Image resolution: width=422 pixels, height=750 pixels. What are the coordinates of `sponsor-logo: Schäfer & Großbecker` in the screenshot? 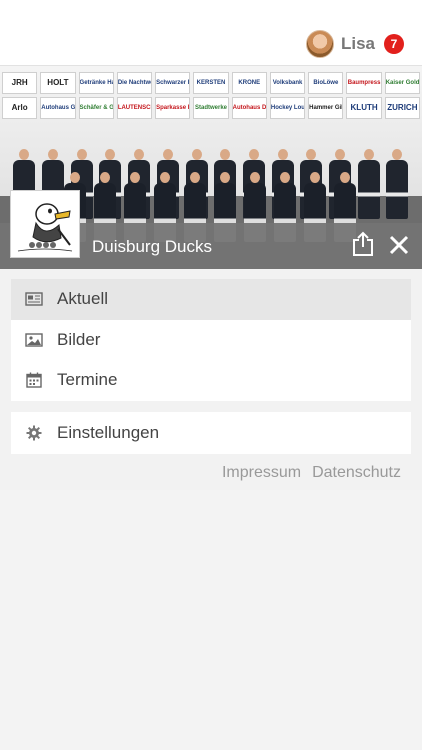 It's located at (96, 108).